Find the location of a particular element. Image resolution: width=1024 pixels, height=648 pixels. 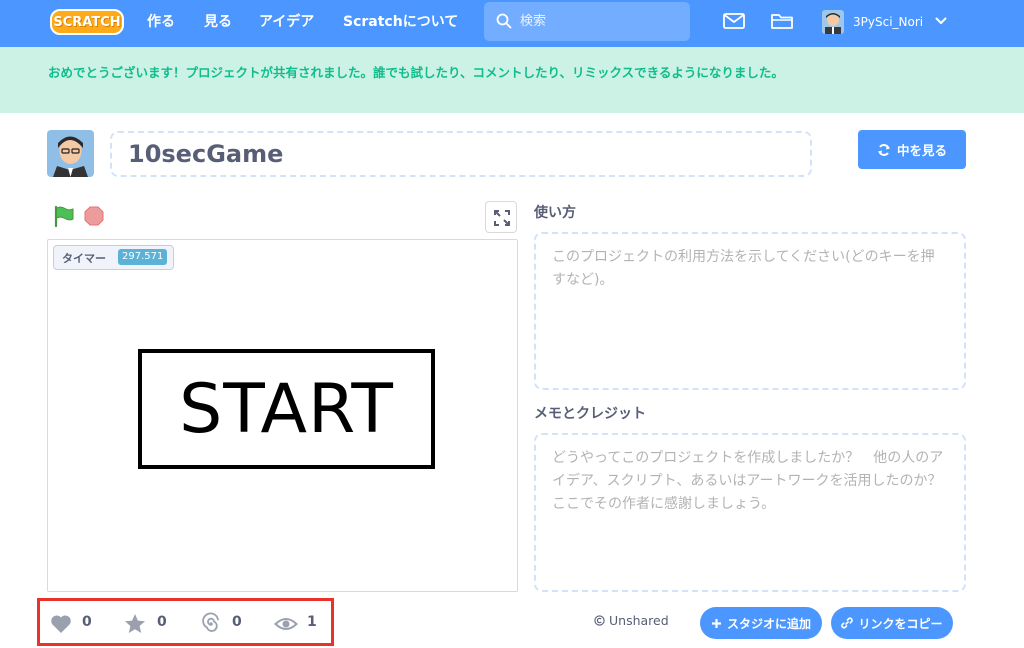

search-input is located at coordinates (600, 21).